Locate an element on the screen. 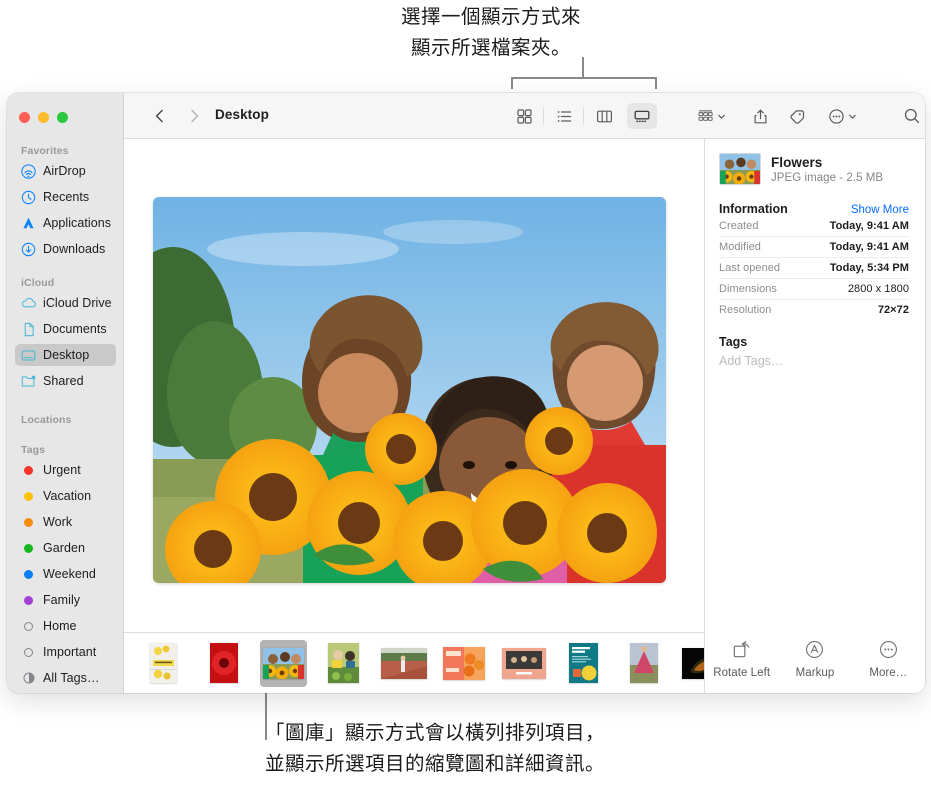  sidebar-item-label: AirDrop is located at coordinates (64, 171).